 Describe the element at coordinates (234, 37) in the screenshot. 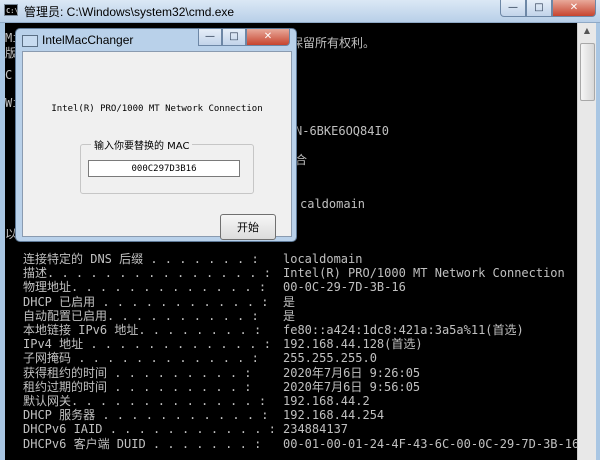

I see `dialog-maximize-button: □` at that location.